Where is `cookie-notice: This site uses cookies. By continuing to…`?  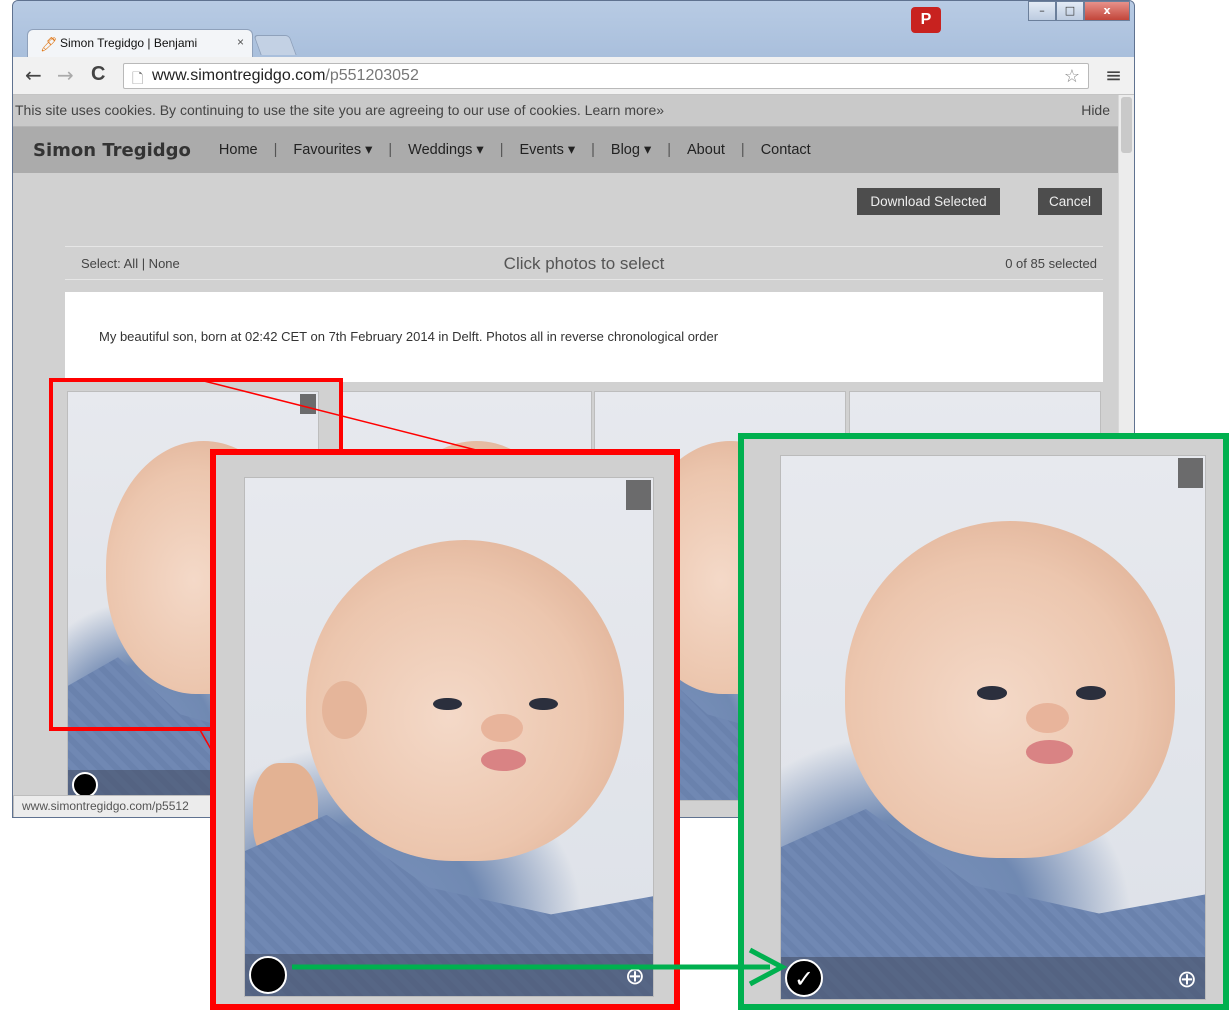 cookie-notice: This site uses cookies. By continuing to… is located at coordinates (565, 111).